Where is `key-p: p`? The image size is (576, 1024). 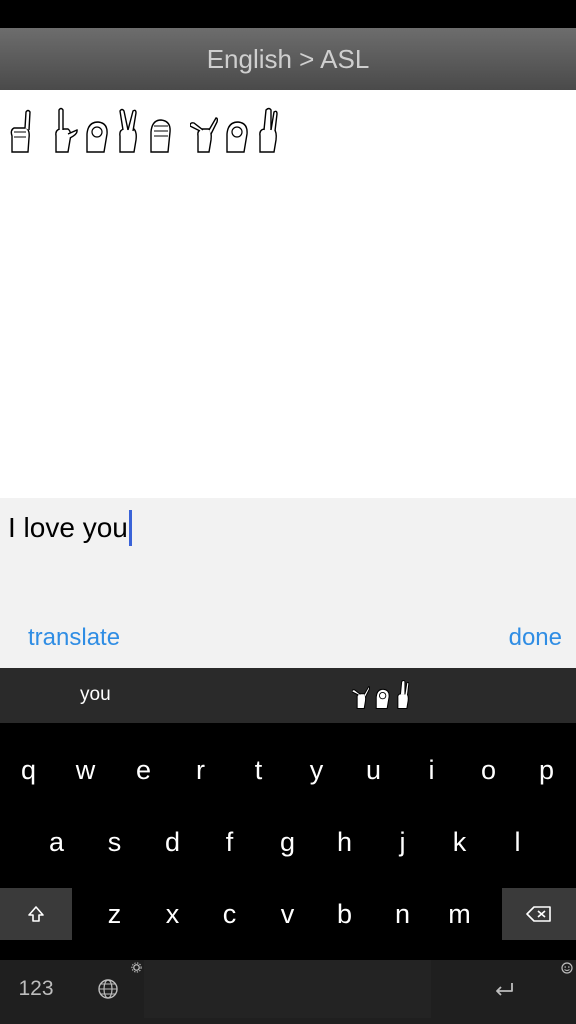
key-p: p is located at coordinates (546, 770).